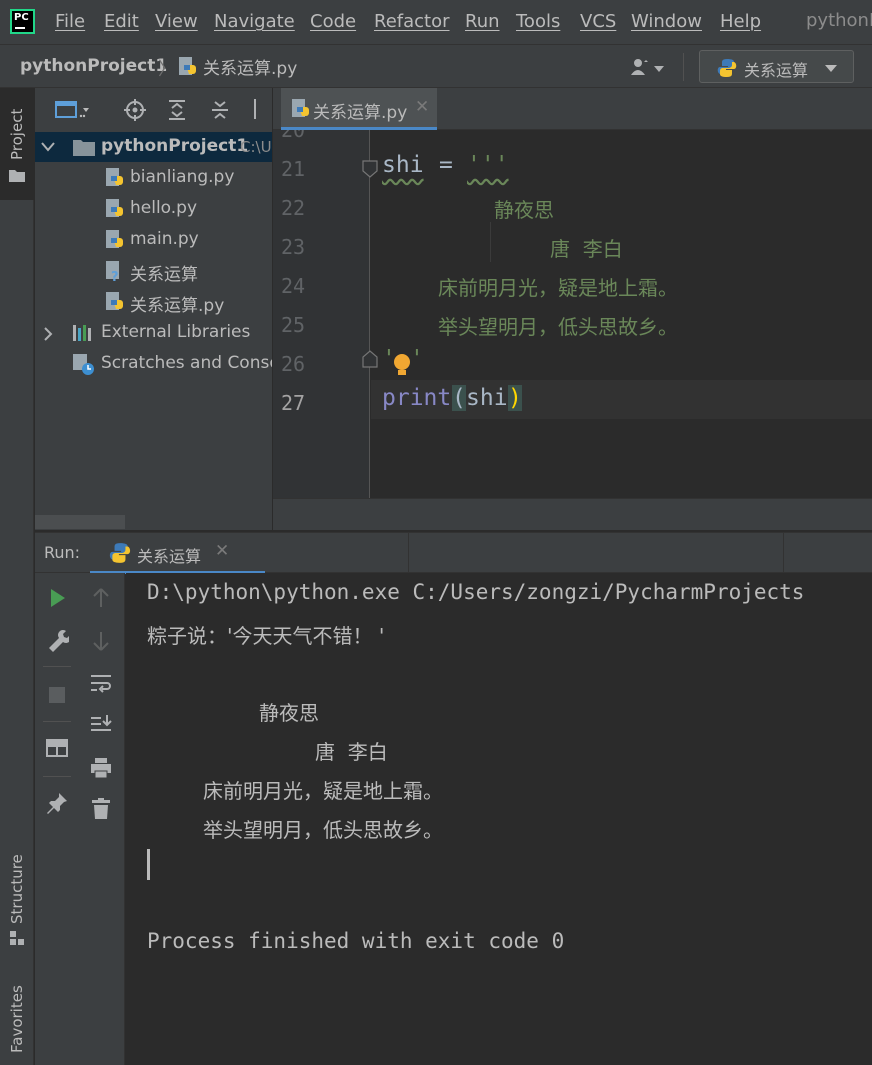 The height and width of the screenshot is (1065, 872). I want to click on arrow-down-icon, so click(101, 641).